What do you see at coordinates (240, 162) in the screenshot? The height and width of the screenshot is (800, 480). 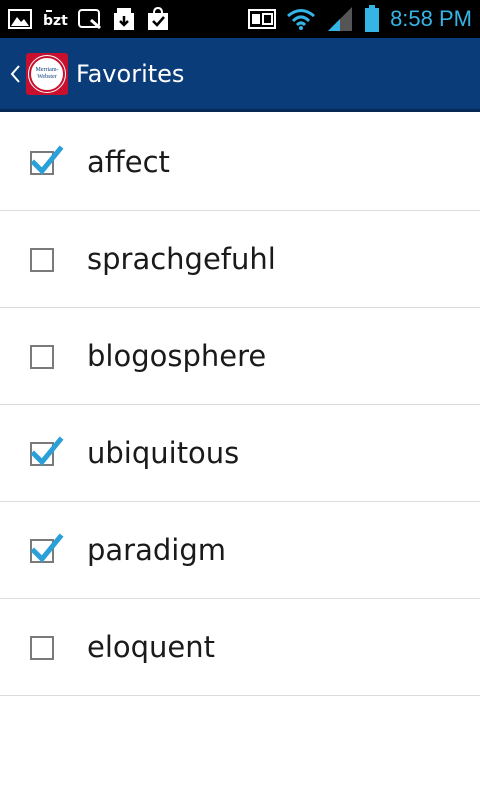 I see `list-item: affect` at bounding box center [240, 162].